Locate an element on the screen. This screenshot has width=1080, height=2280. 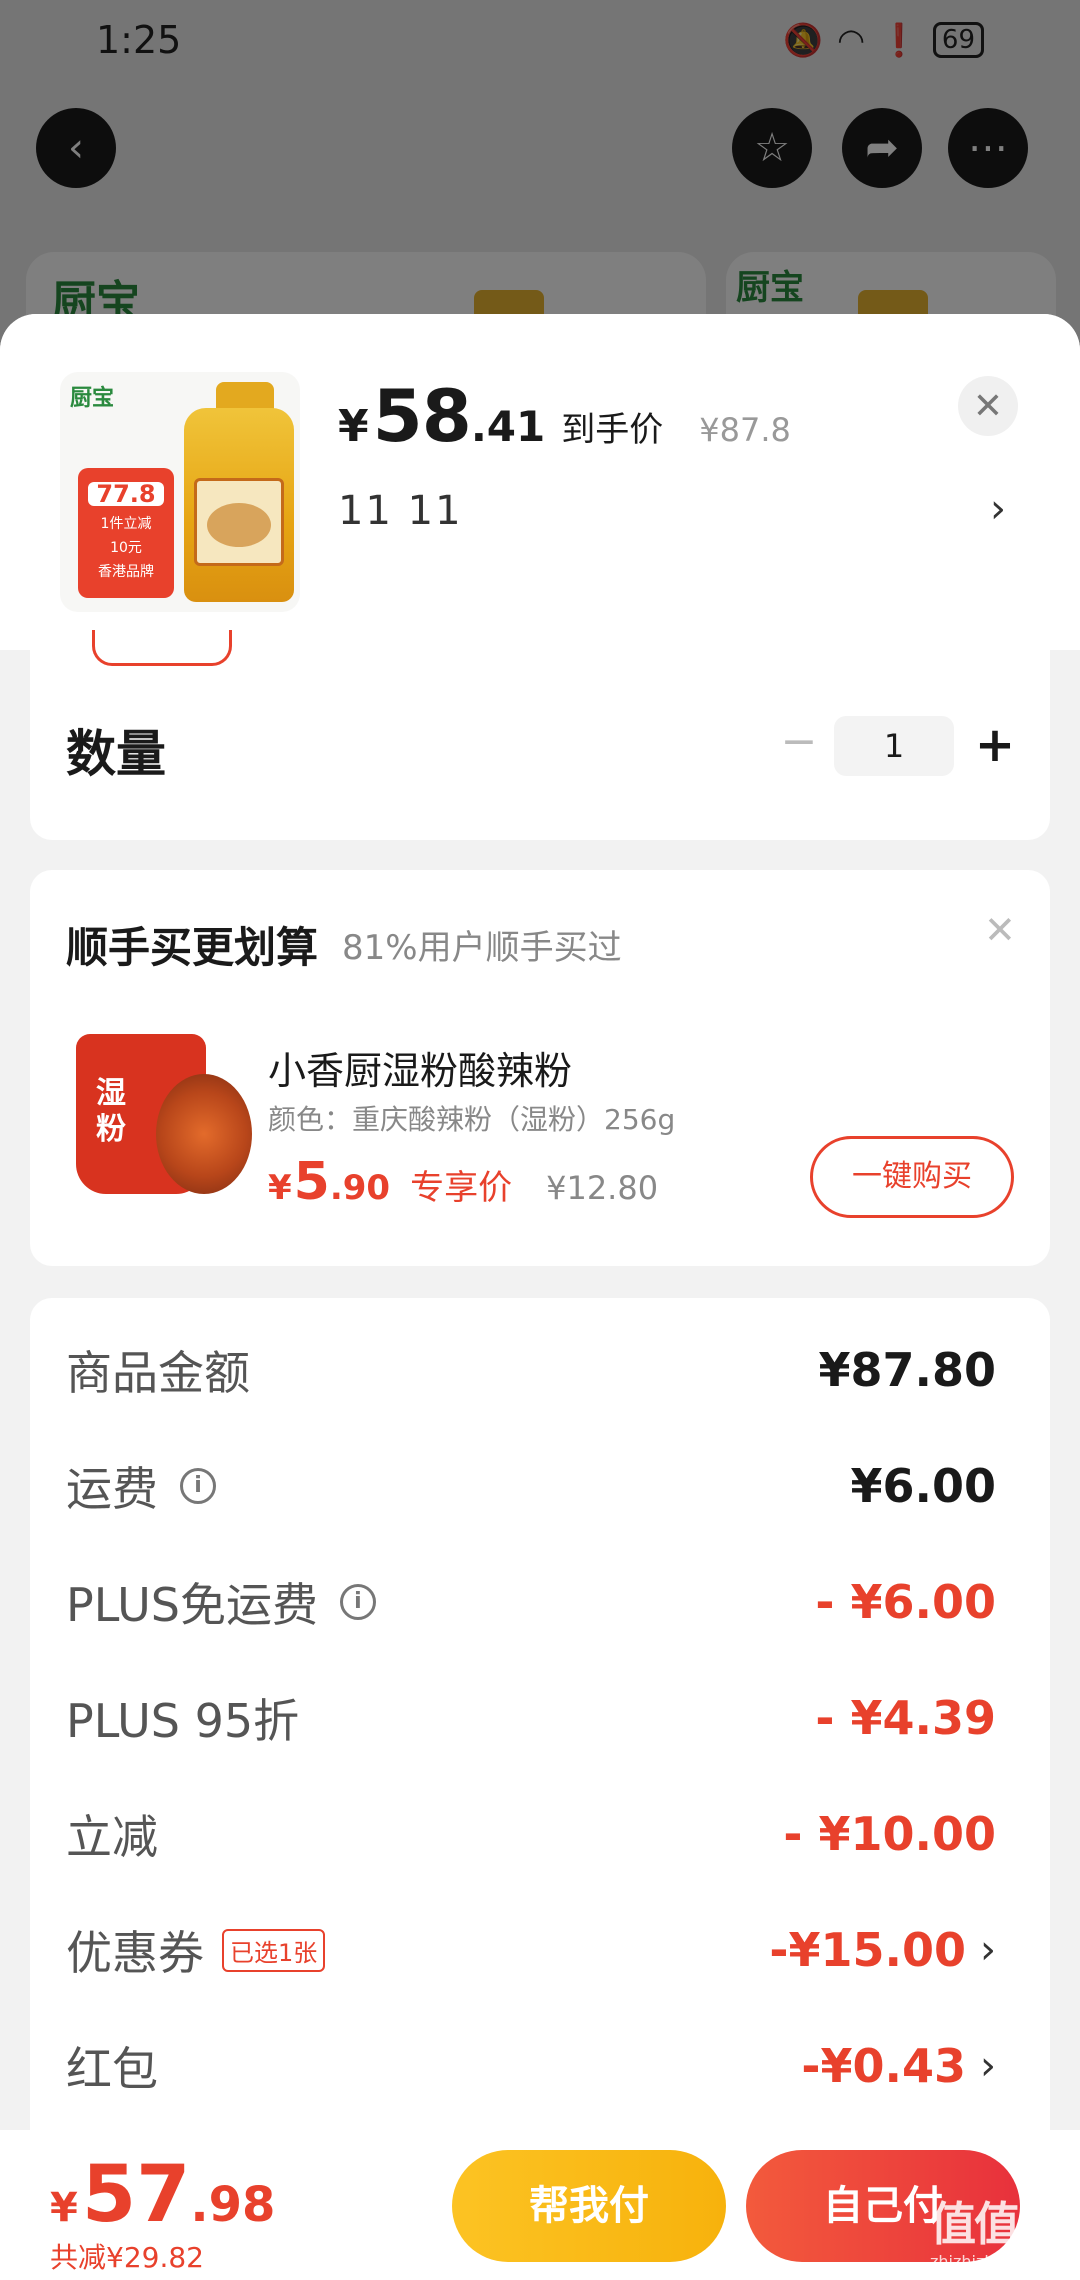
one-click-buy-button: 一键购买 is located at coordinates (912, 1177).